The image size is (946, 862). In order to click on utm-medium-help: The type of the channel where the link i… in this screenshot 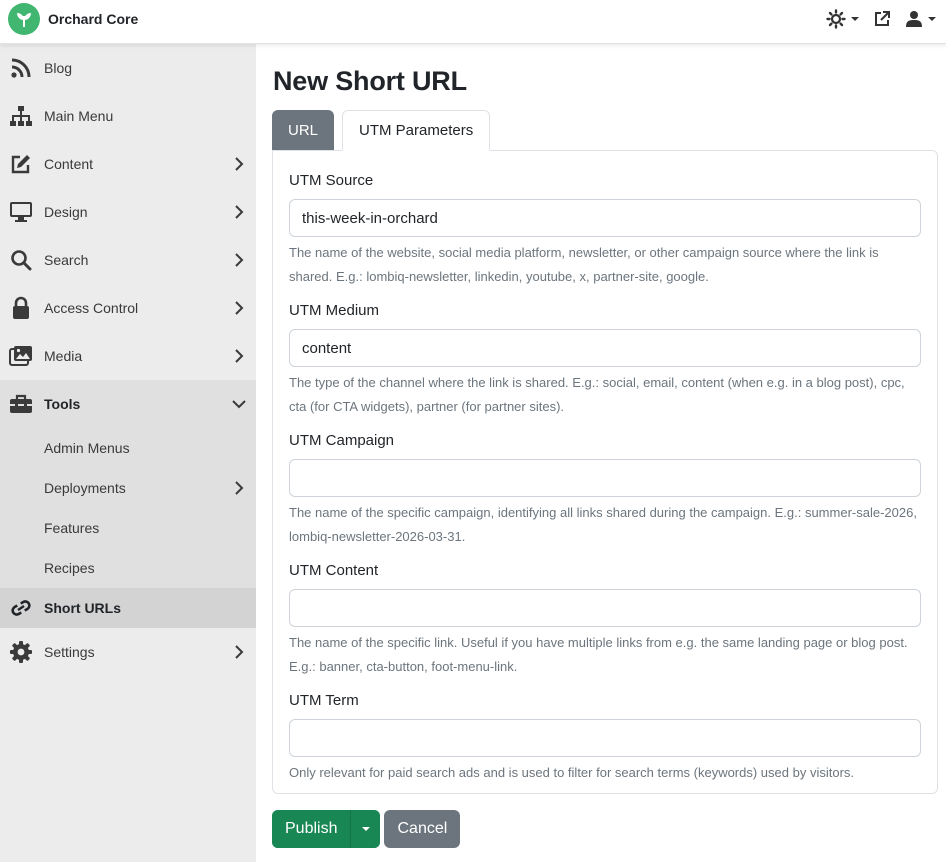, I will do `click(597, 394)`.